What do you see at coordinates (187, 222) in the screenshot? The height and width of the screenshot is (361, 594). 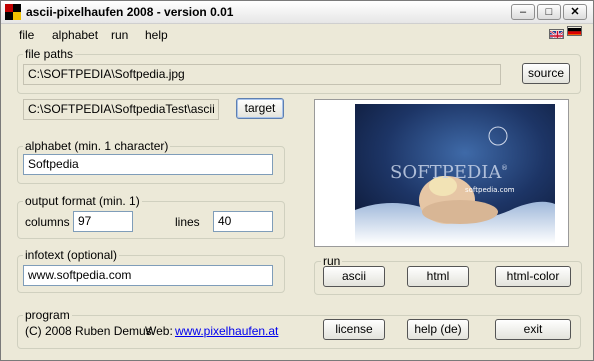 I see `lines-label: lines` at bounding box center [187, 222].